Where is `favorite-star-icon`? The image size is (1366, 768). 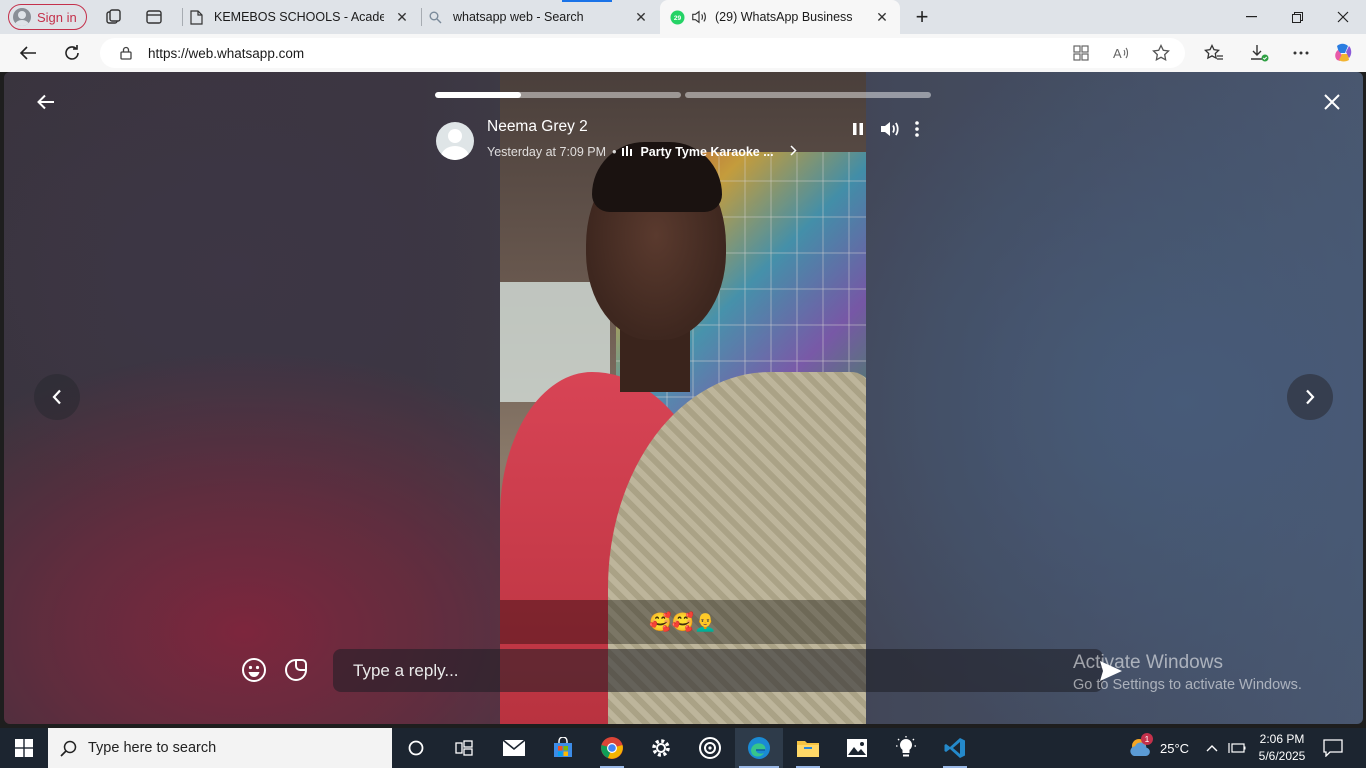 favorite-star-icon is located at coordinates (1161, 53).